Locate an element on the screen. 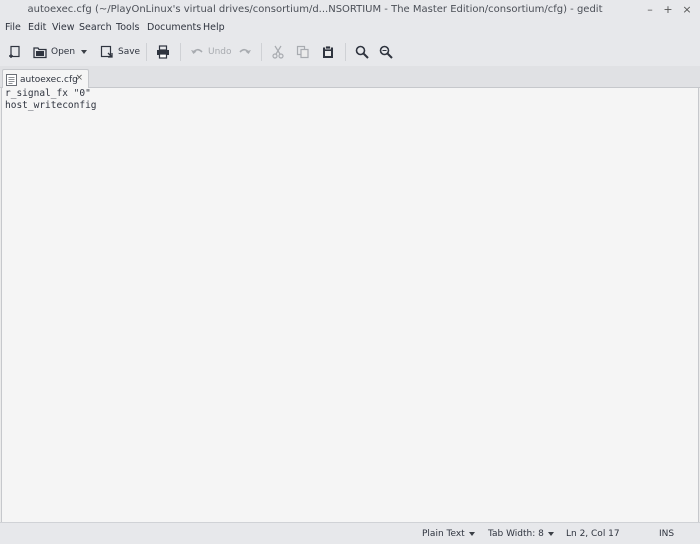 This screenshot has height=544, width=700. new-document-icon is located at coordinates (14, 51).